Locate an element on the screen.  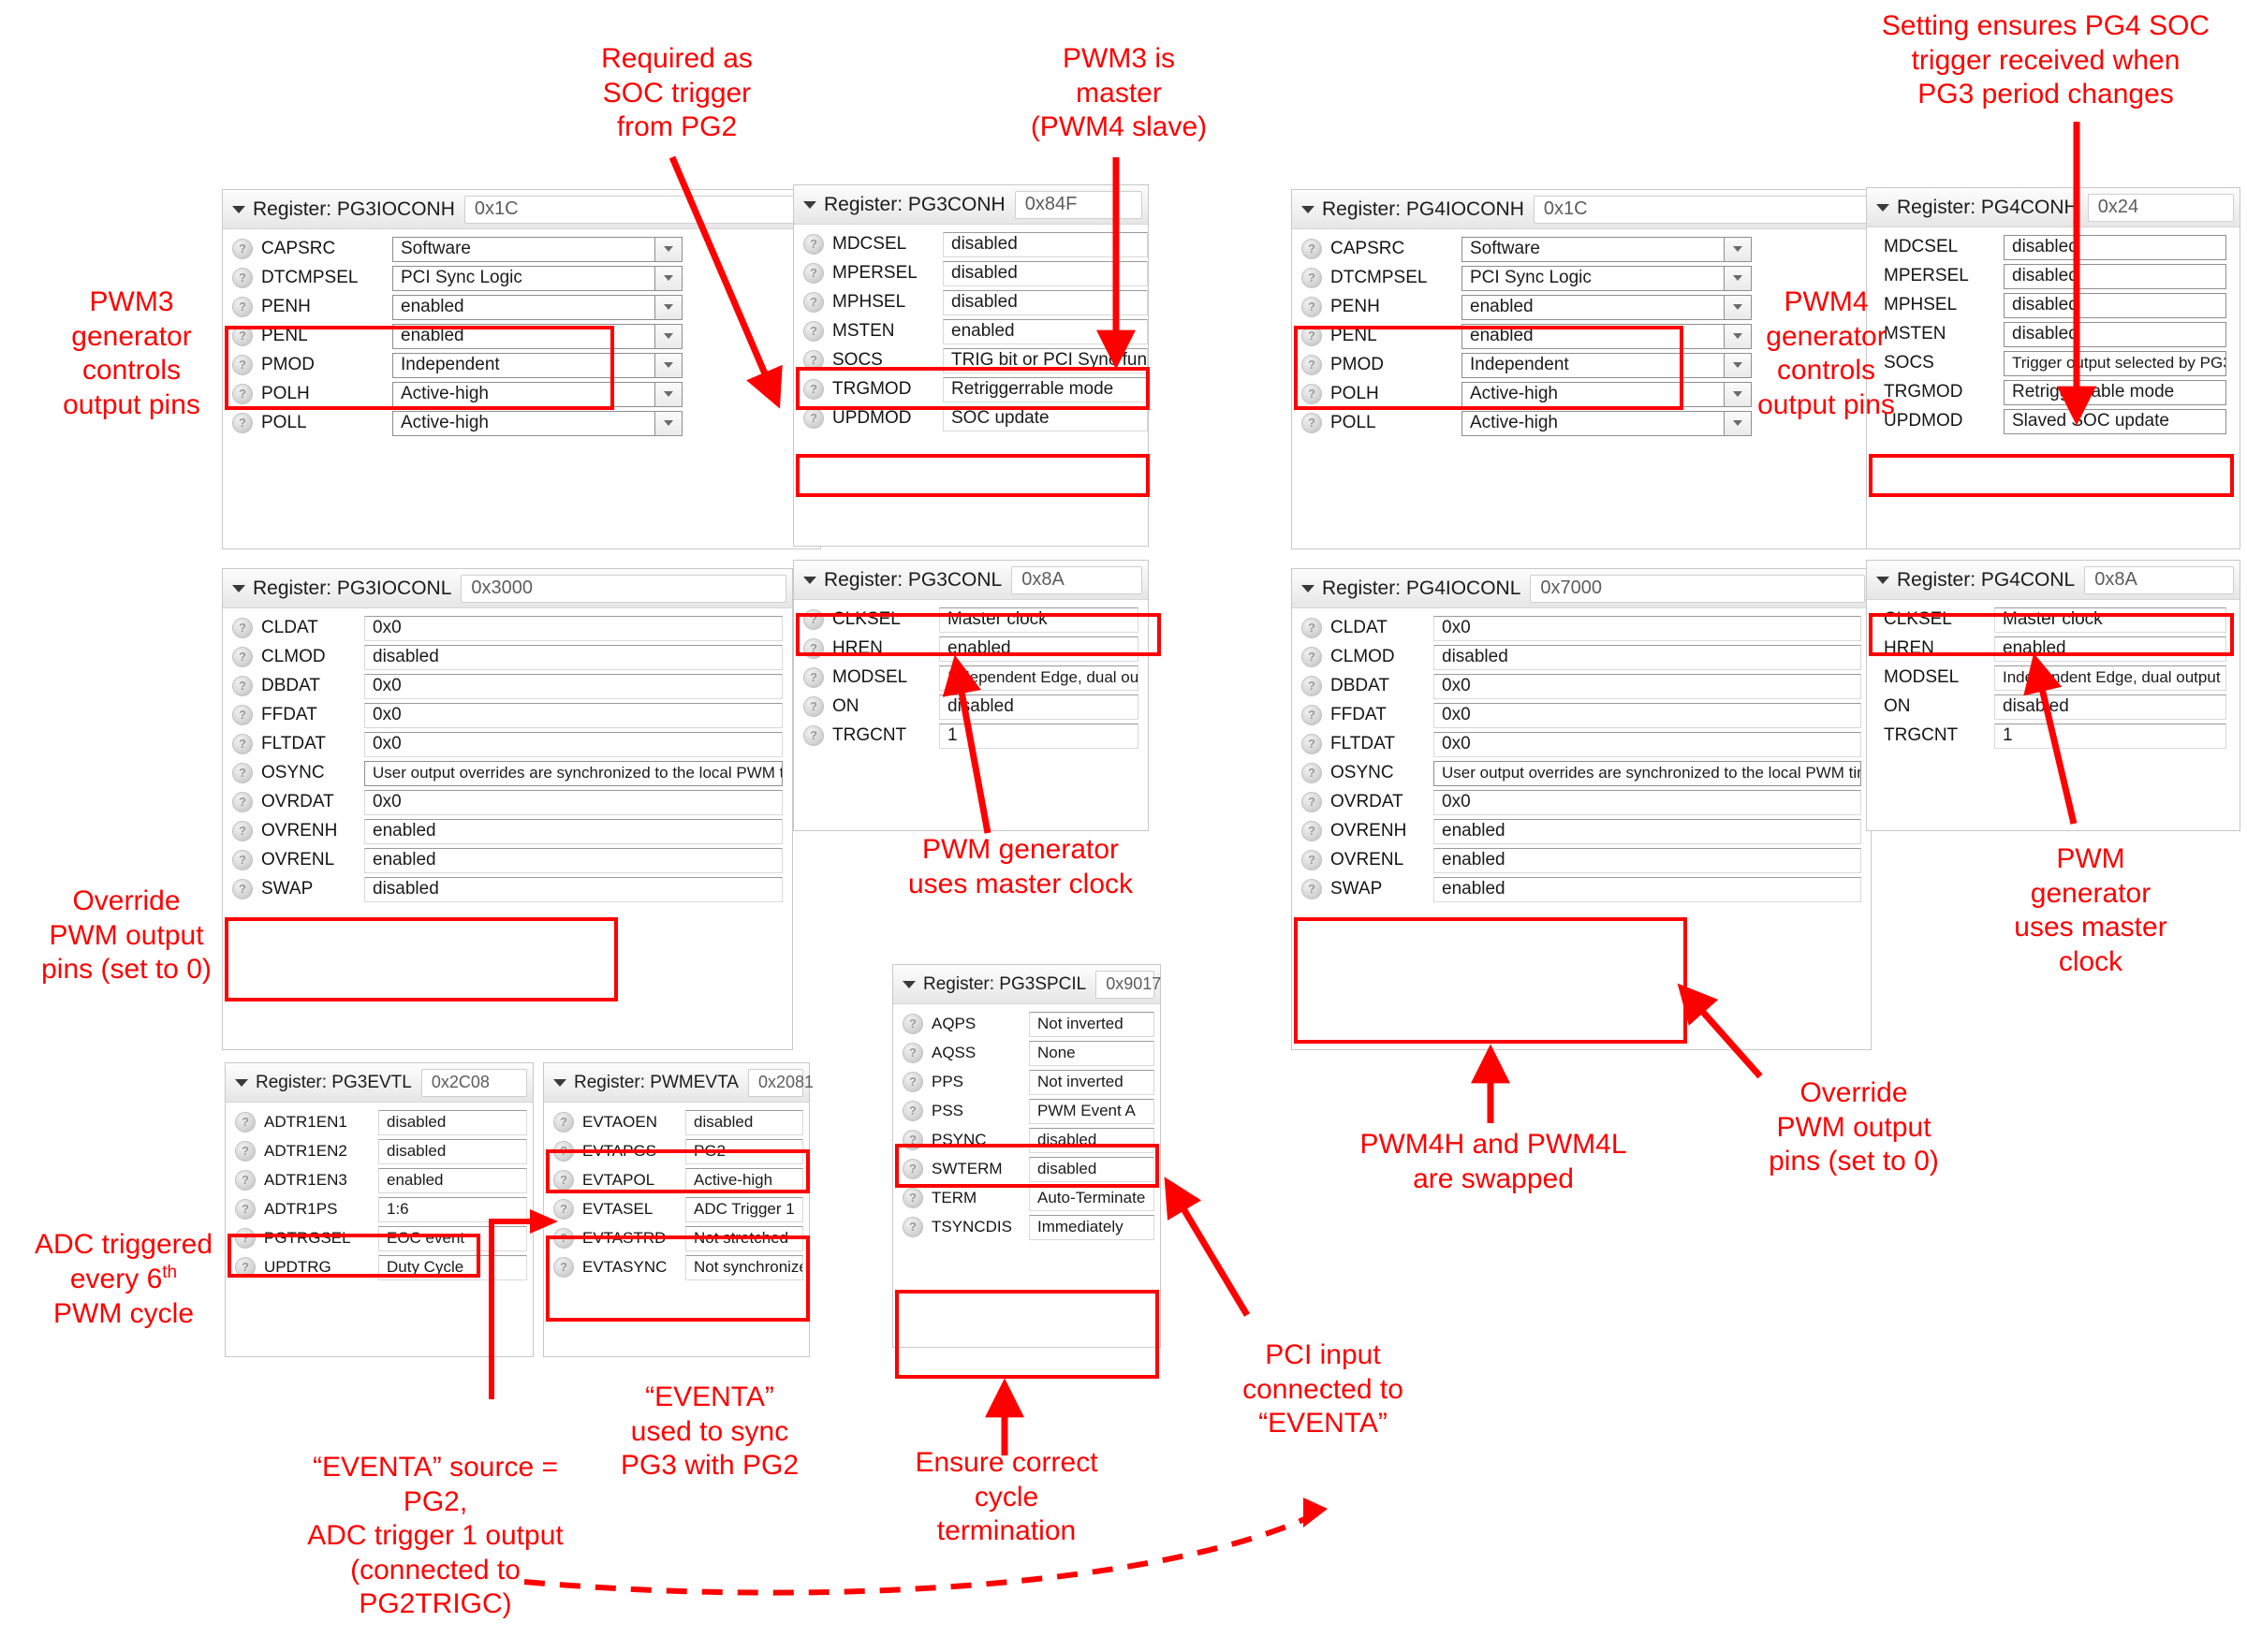
register-hex-value: 0x3000 is located at coordinates (623, 588).